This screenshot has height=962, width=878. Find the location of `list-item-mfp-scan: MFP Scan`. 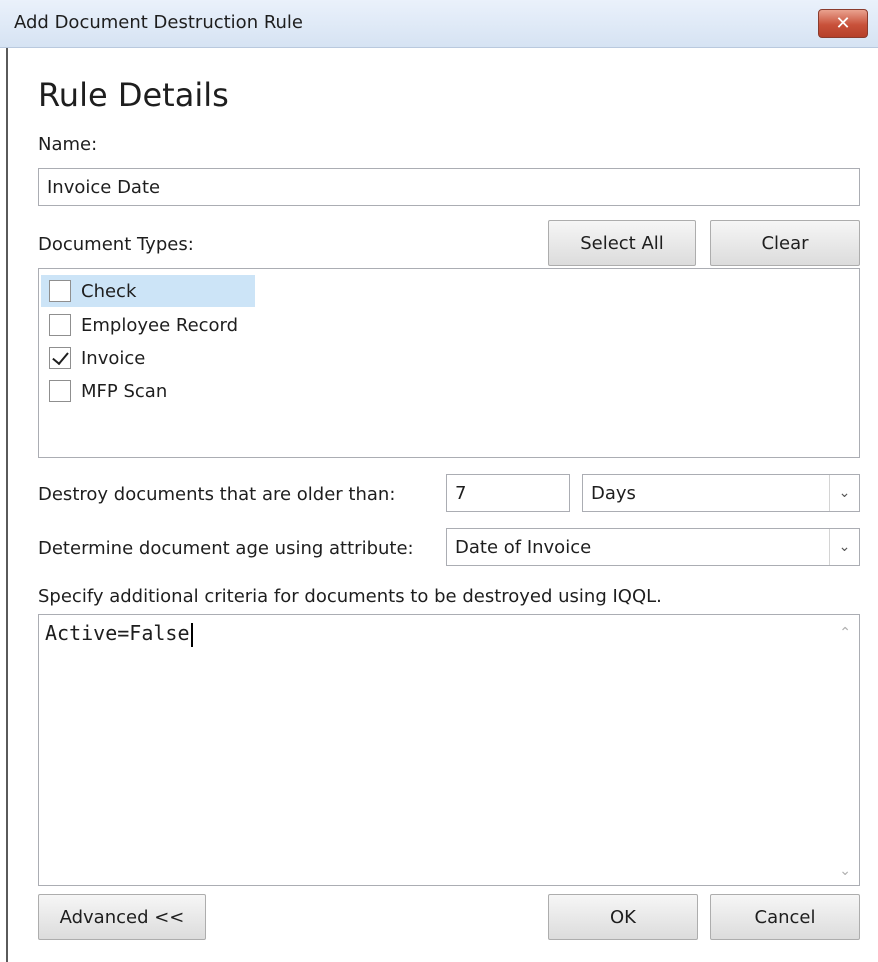

list-item-mfp-scan: MFP Scan is located at coordinates (148, 391).